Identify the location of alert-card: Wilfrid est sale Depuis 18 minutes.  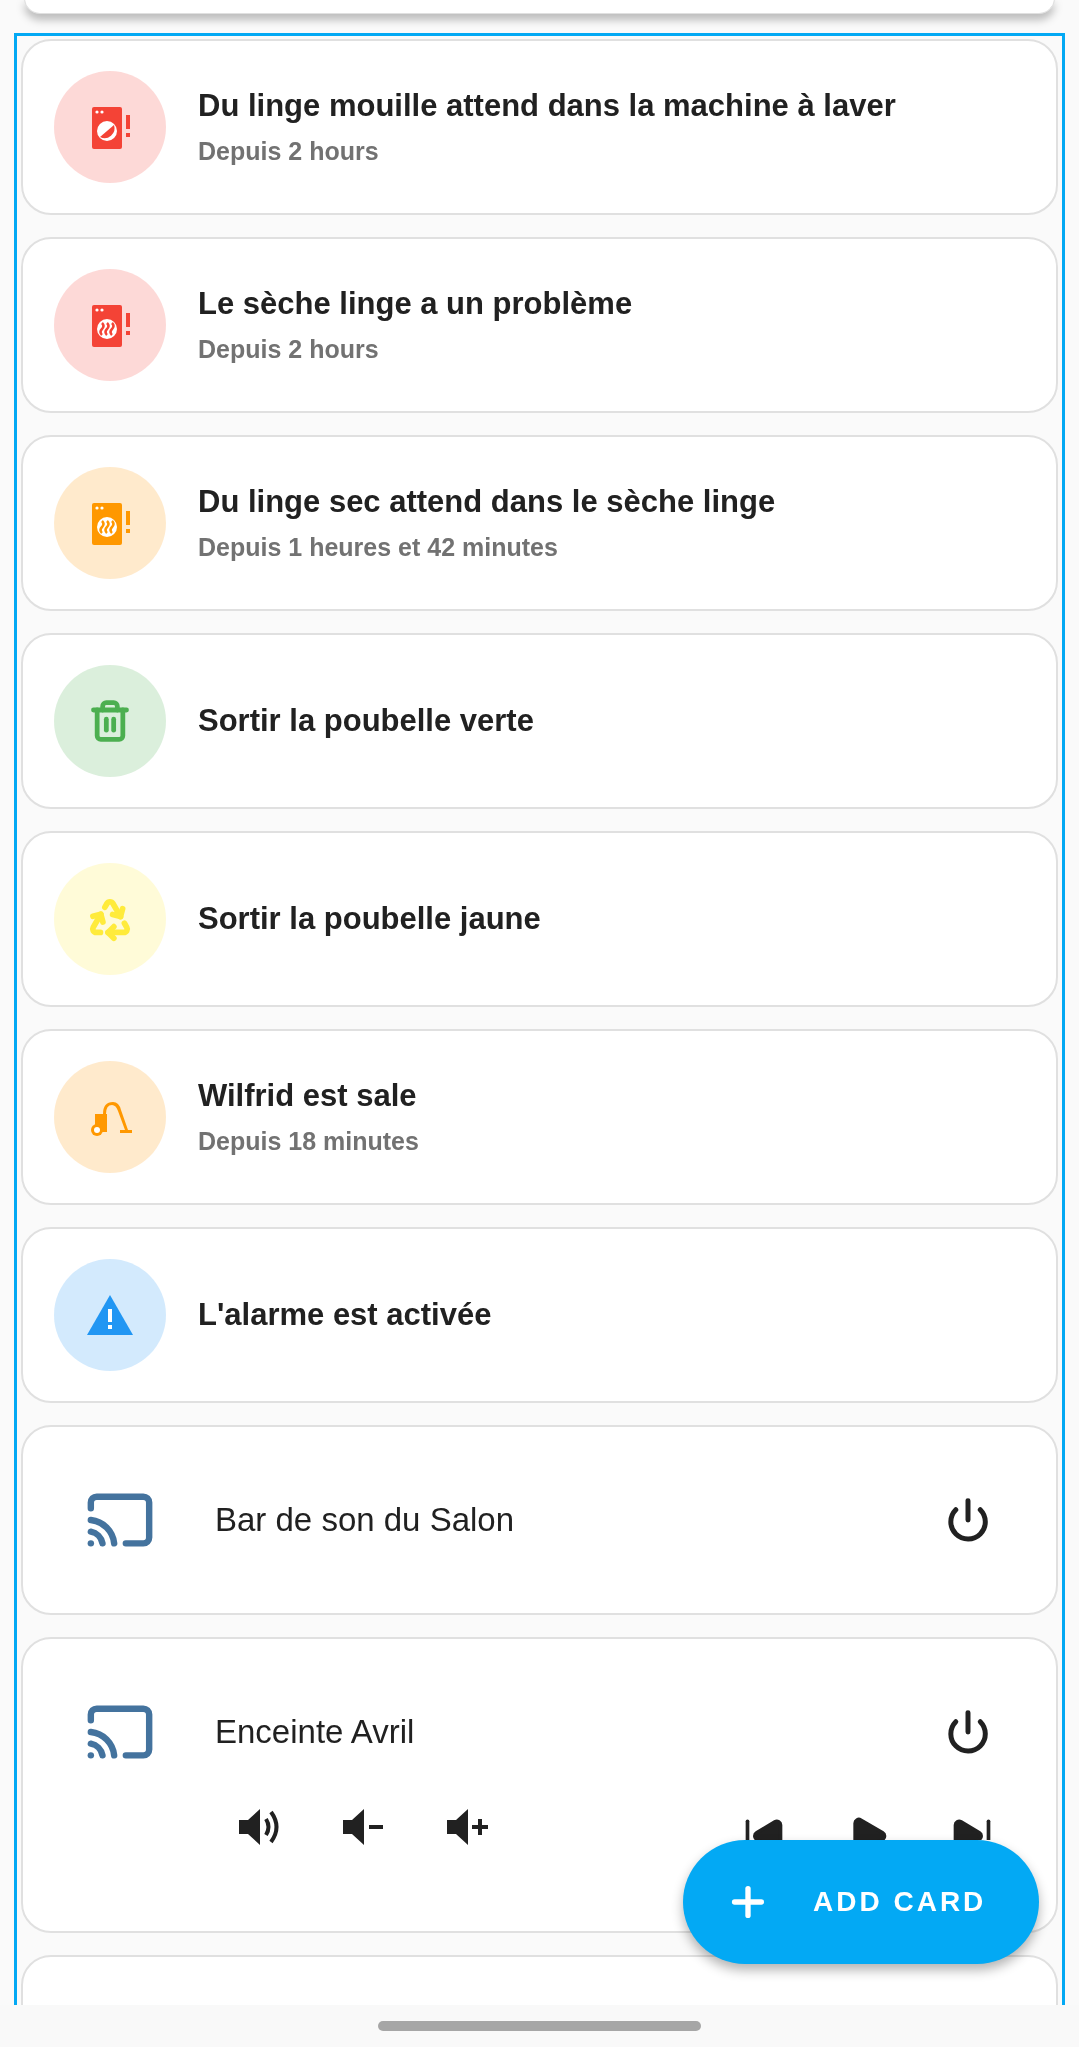
(539, 1117).